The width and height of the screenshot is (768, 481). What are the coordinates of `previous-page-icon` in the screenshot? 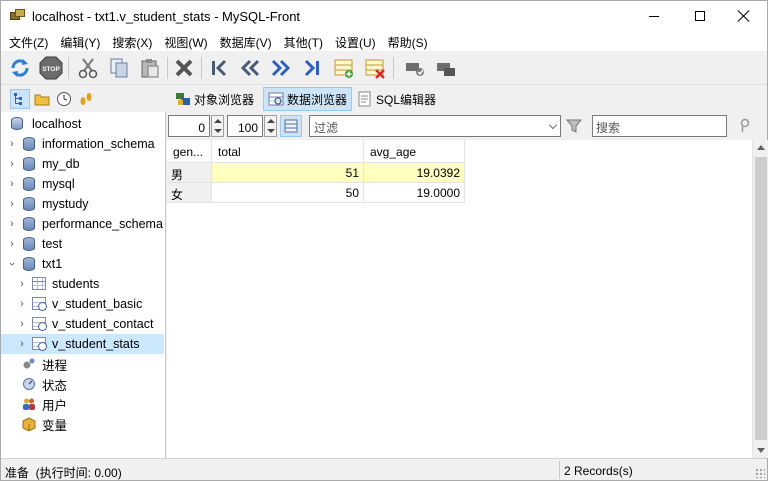 It's located at (250, 68).